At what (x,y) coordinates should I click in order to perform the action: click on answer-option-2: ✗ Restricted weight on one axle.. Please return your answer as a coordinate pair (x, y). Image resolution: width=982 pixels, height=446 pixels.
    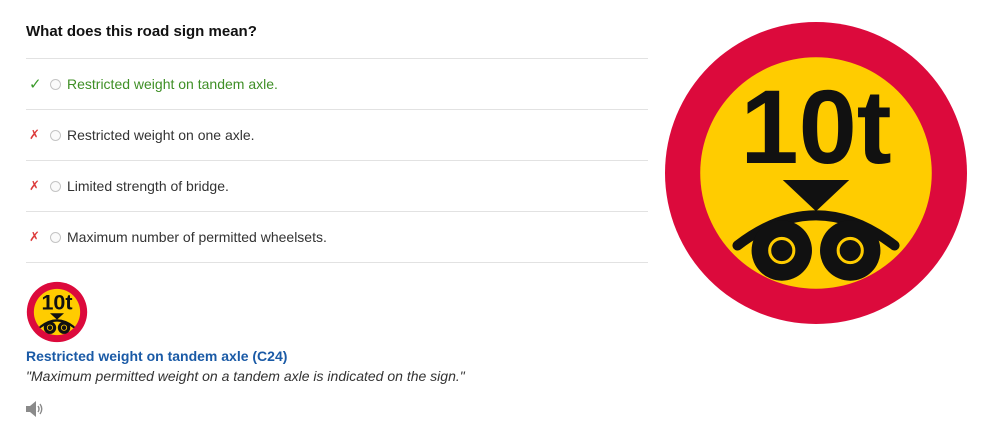
    Looking at the image, I should click on (337, 135).